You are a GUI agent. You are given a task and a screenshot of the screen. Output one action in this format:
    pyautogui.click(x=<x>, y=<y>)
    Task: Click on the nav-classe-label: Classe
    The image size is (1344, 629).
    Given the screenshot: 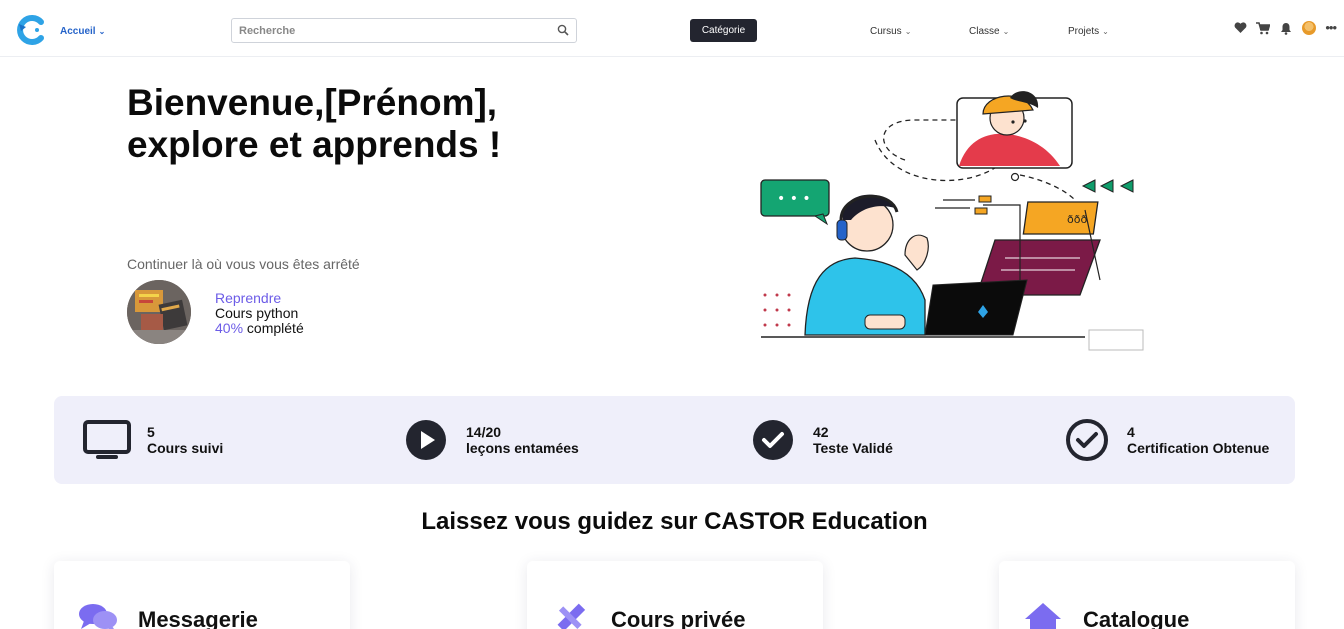 What is the action you would take?
    pyautogui.click(x=984, y=31)
    